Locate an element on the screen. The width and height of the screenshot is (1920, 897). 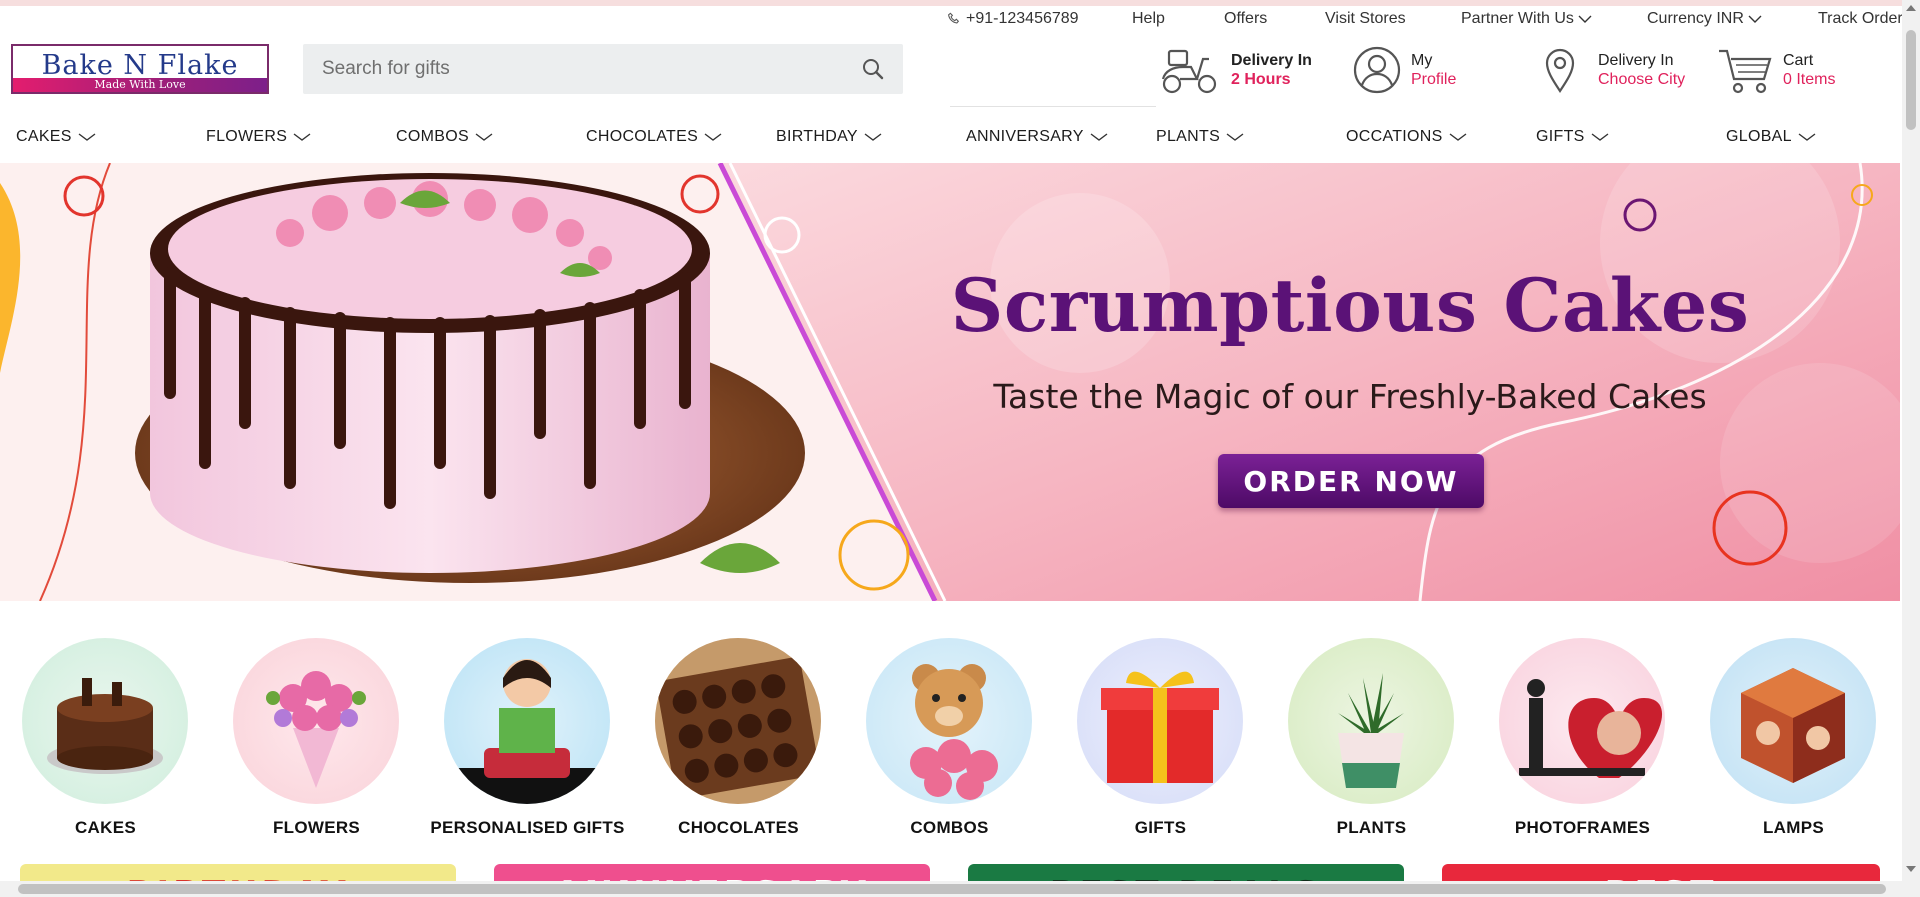
partner-dropdown: Partner With Us is located at coordinates (1526, 19).